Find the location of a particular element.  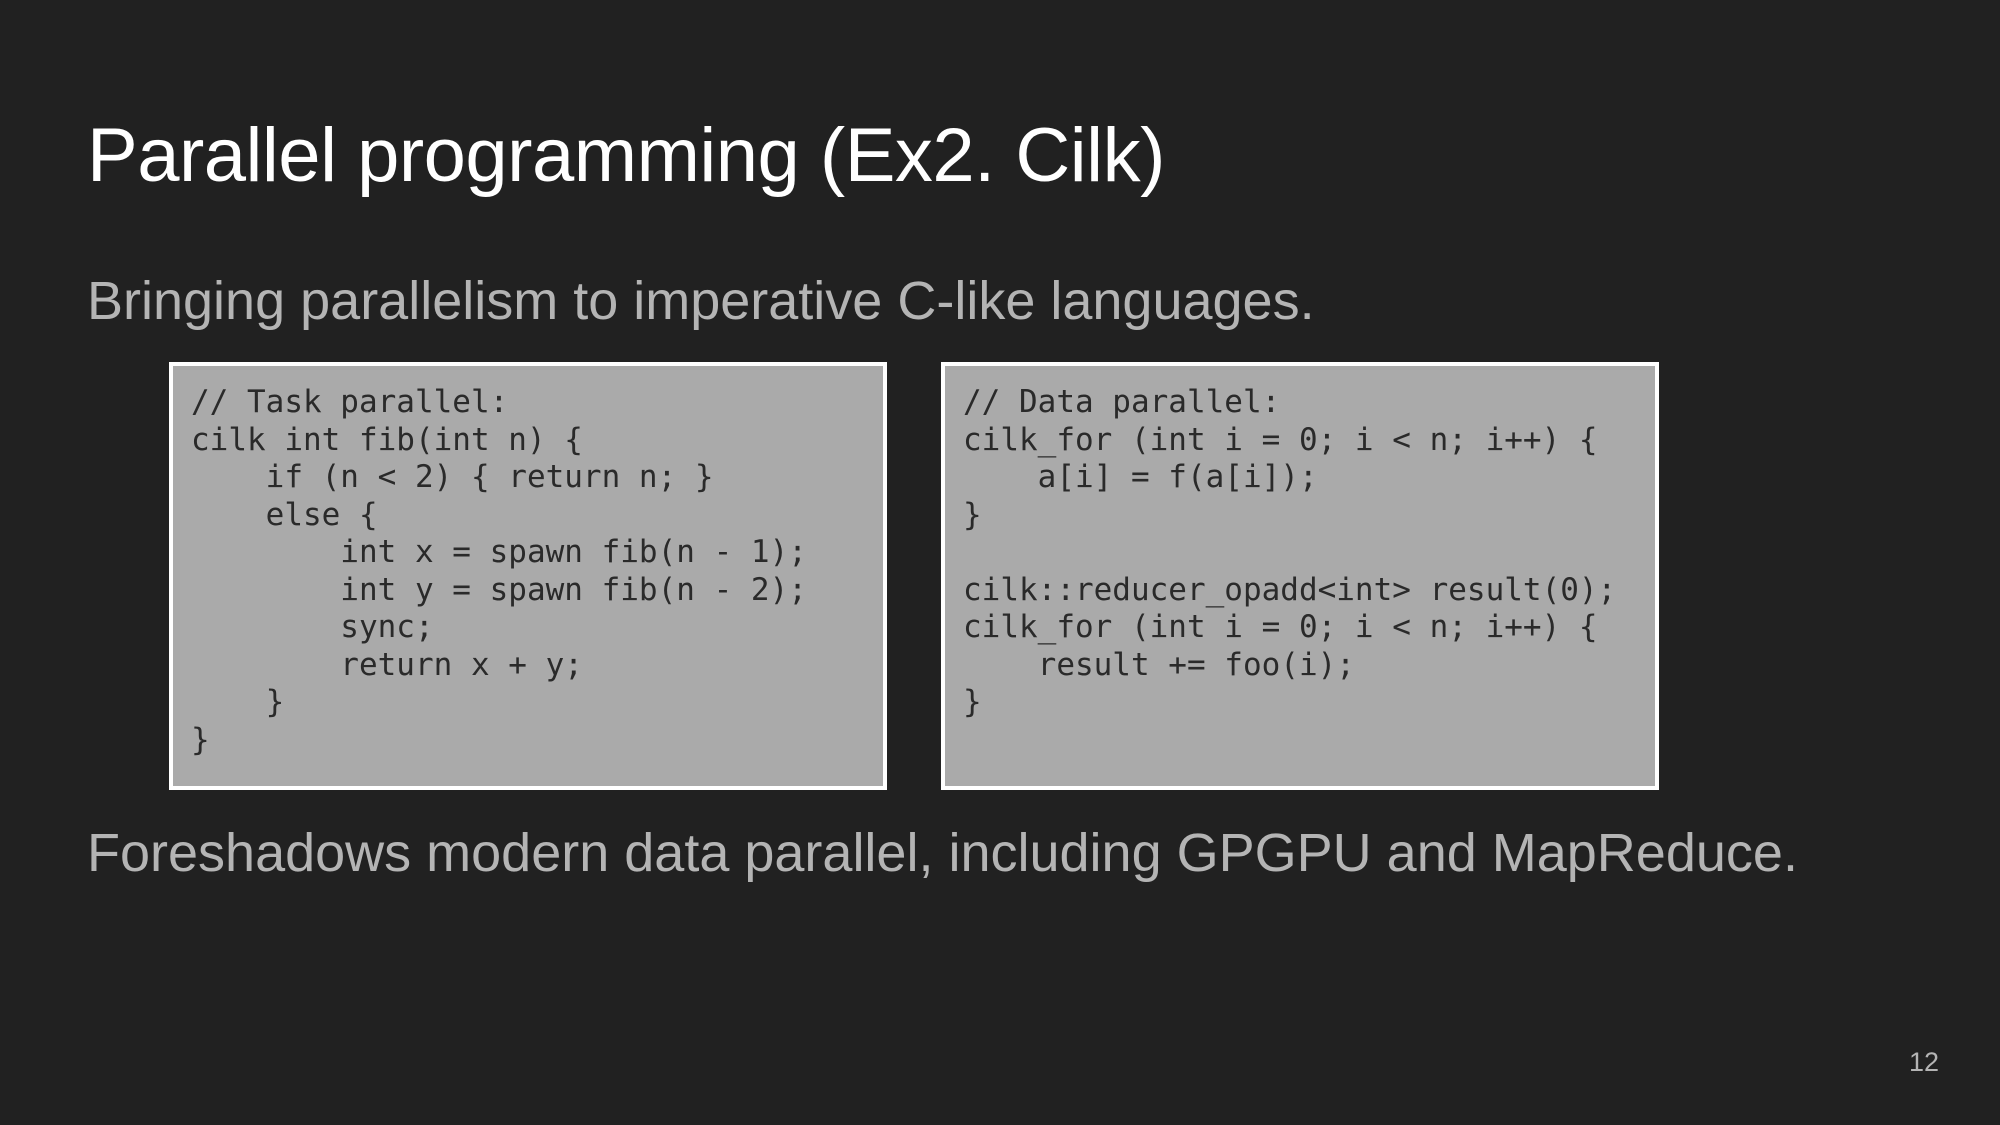

slide-title: Parallel programming (Ex2. Cilk) is located at coordinates (626, 155).